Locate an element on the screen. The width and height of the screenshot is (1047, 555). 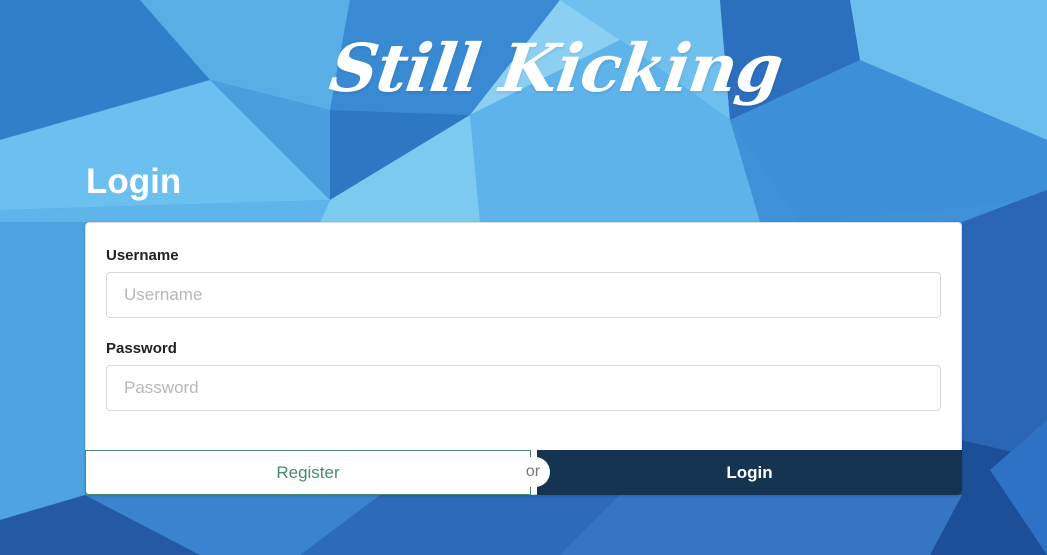
app-logo: Still Kicking is located at coordinates (556, 68).